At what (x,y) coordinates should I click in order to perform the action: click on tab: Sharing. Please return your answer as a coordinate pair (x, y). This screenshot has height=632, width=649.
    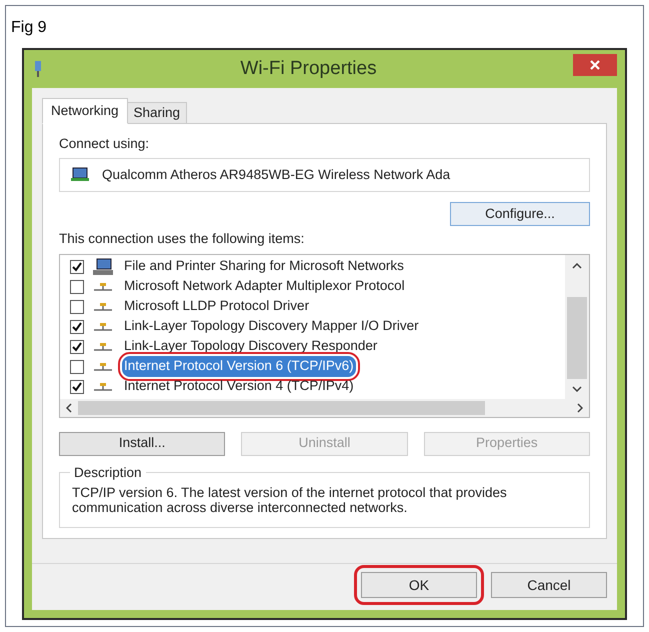
    Looking at the image, I should click on (157, 113).